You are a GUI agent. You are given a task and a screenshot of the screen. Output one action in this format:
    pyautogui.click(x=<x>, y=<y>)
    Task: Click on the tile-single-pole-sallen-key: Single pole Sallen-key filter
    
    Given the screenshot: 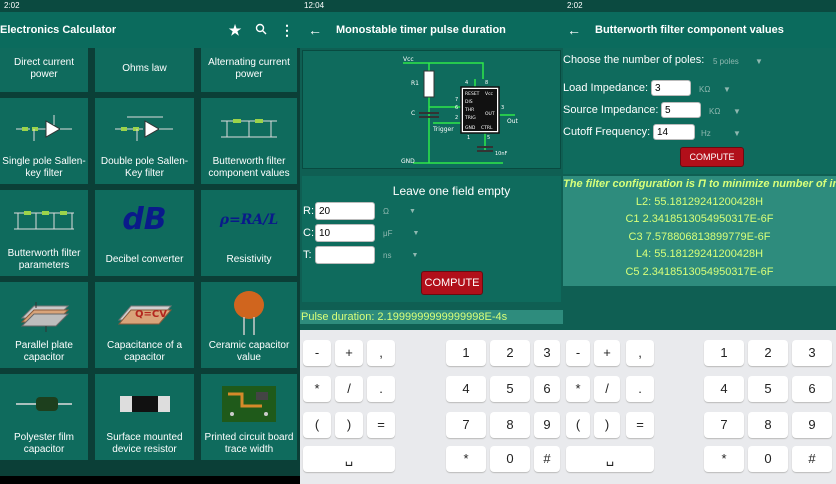 What is the action you would take?
    pyautogui.click(x=44, y=141)
    